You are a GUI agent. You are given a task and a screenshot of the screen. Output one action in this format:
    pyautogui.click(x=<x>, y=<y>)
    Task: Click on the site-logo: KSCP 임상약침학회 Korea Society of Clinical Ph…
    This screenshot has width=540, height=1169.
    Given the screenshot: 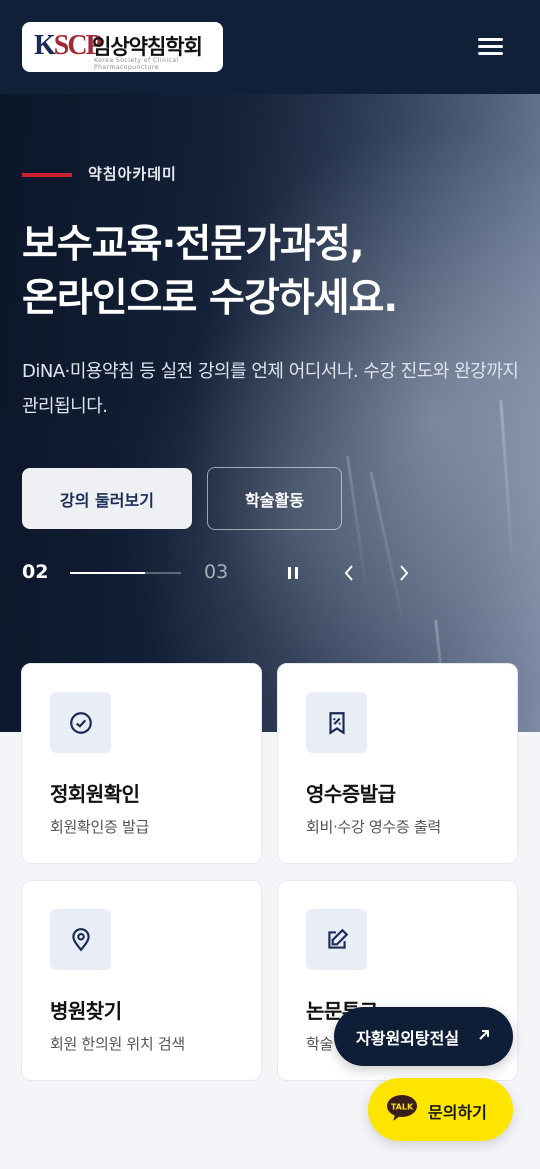 What is the action you would take?
    pyautogui.click(x=122, y=47)
    